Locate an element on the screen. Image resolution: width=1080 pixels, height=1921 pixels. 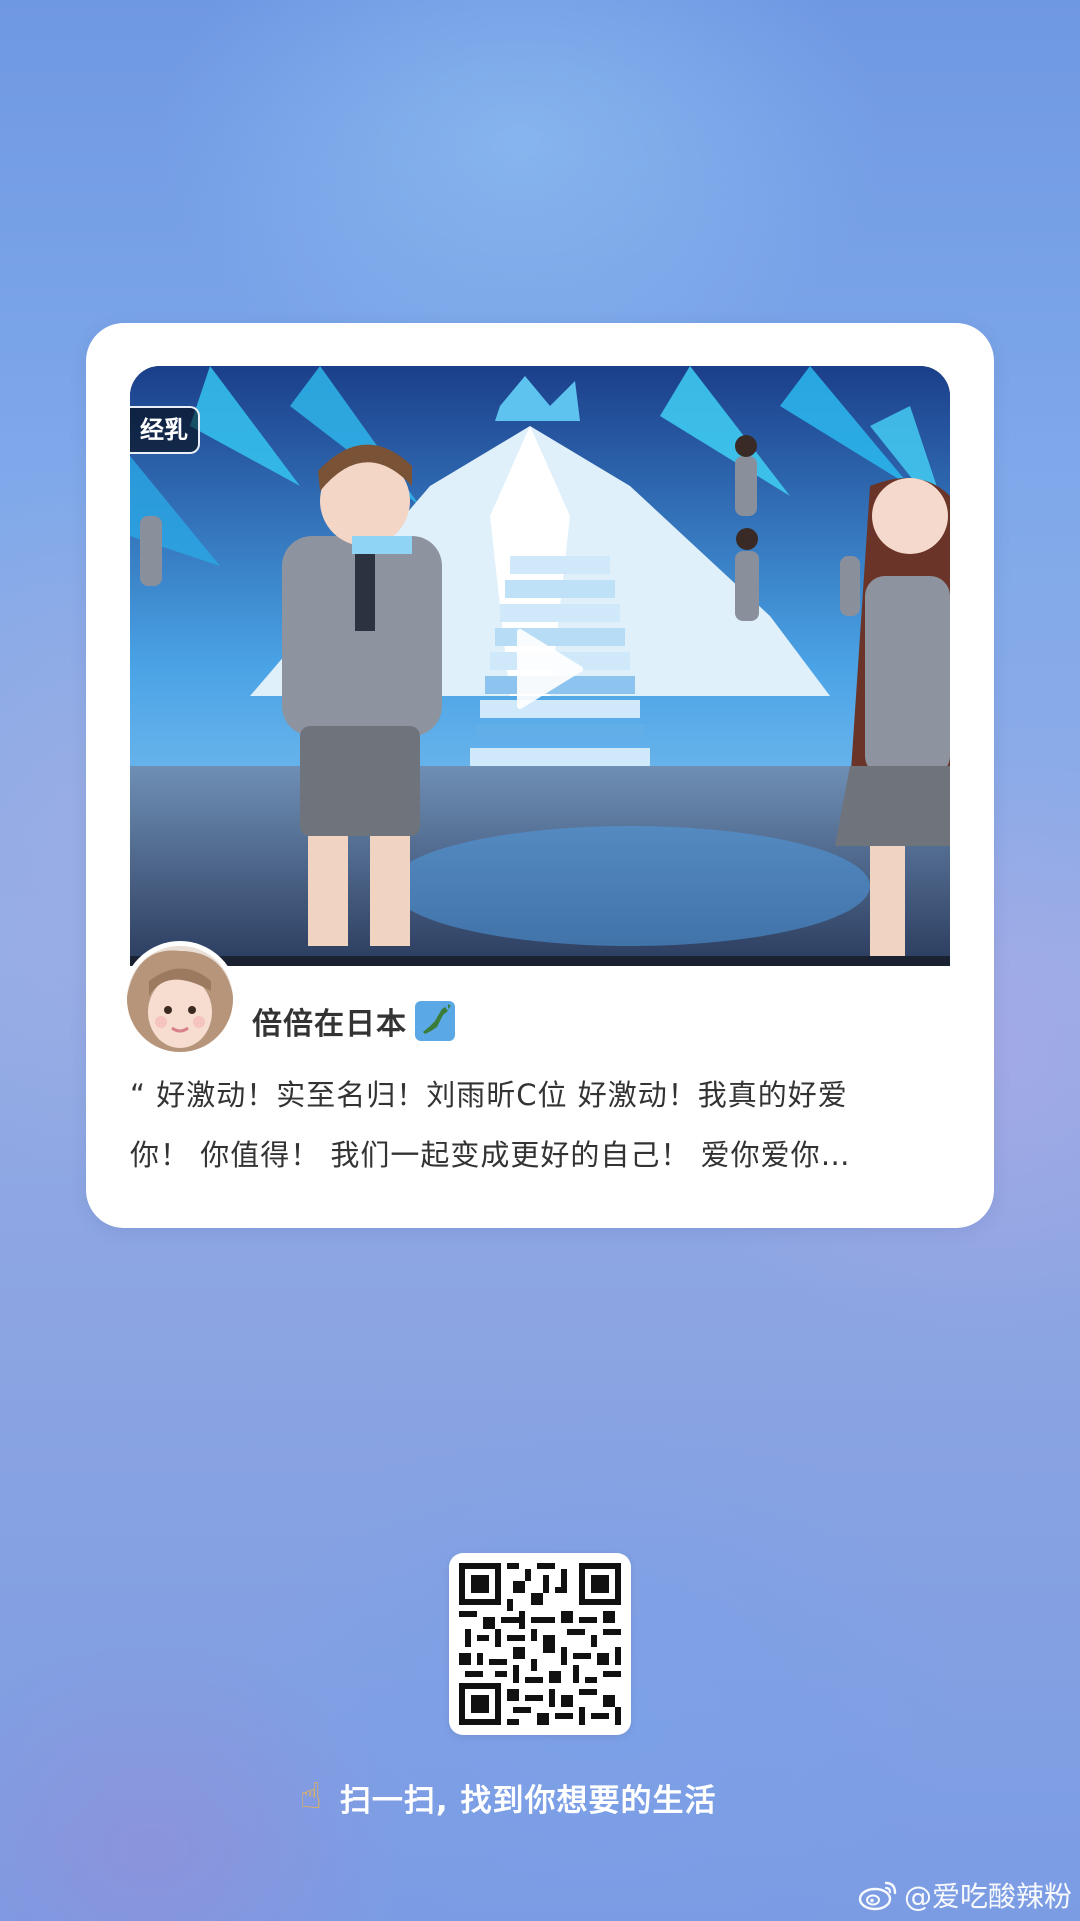
qr-code is located at coordinates (540, 1644).